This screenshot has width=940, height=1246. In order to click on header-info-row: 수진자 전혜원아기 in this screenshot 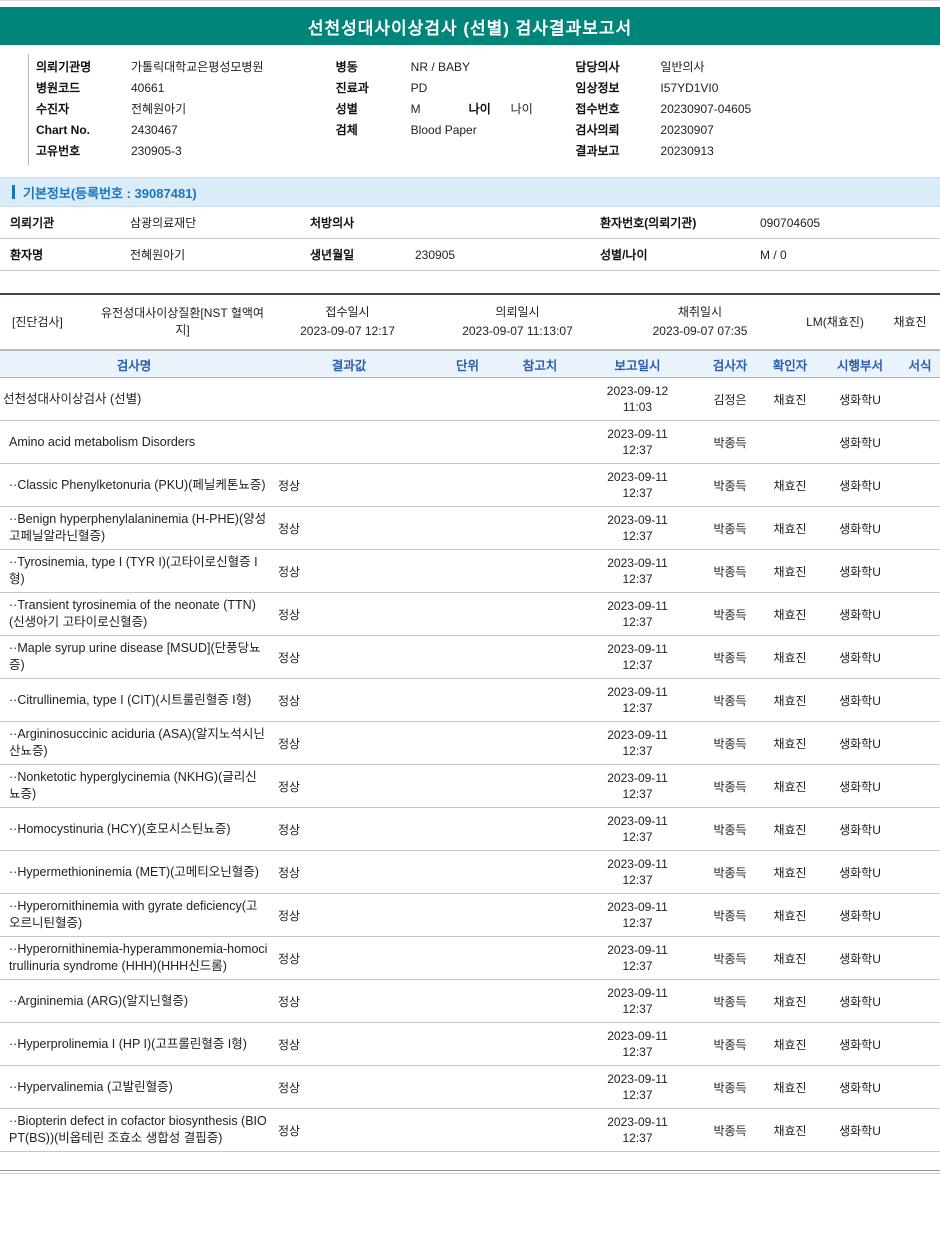, I will do `click(186, 109)`.